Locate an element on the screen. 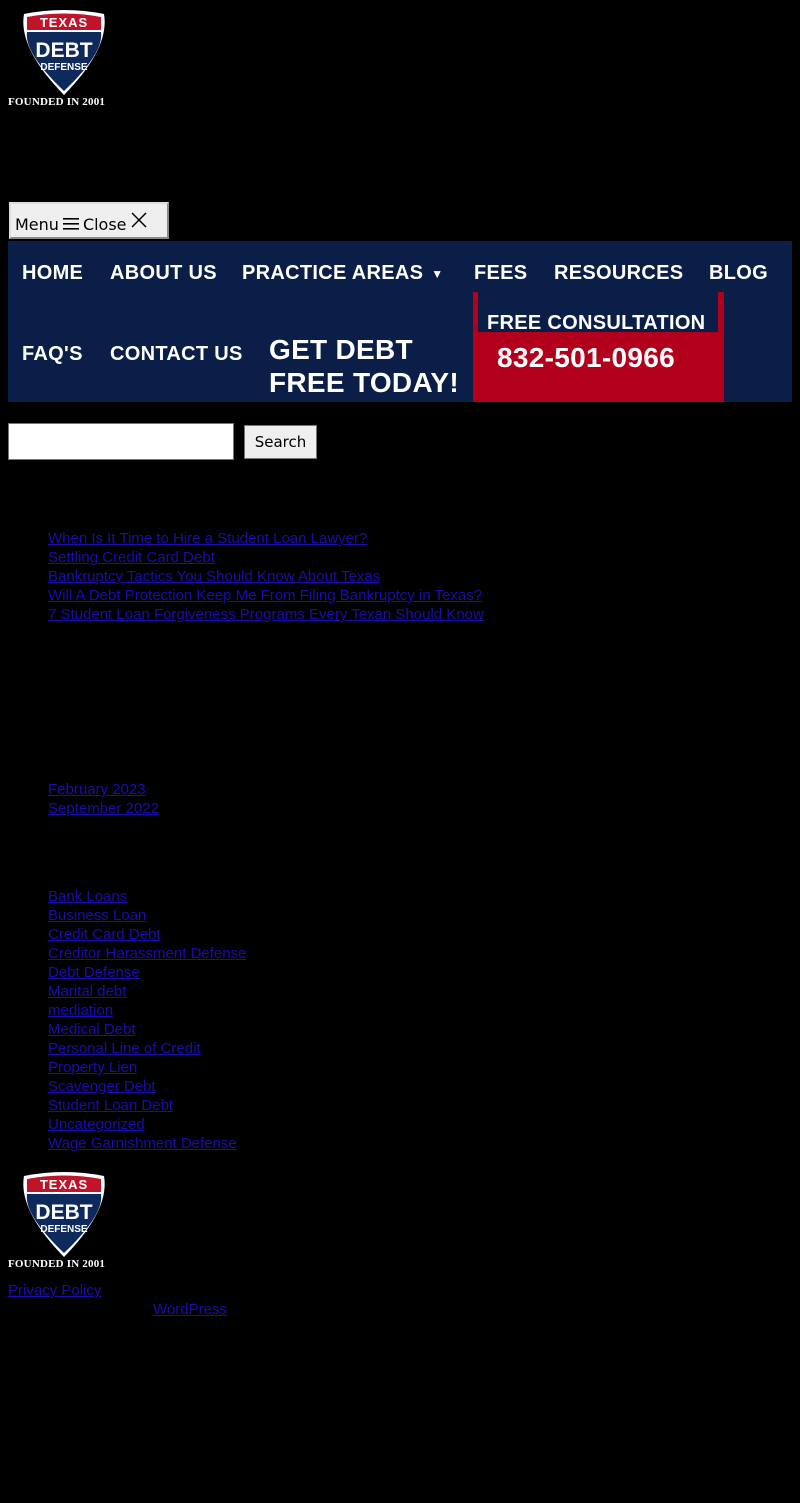 The height and width of the screenshot is (1503, 800). nav-faqs: FAQ'S is located at coordinates (52, 354).